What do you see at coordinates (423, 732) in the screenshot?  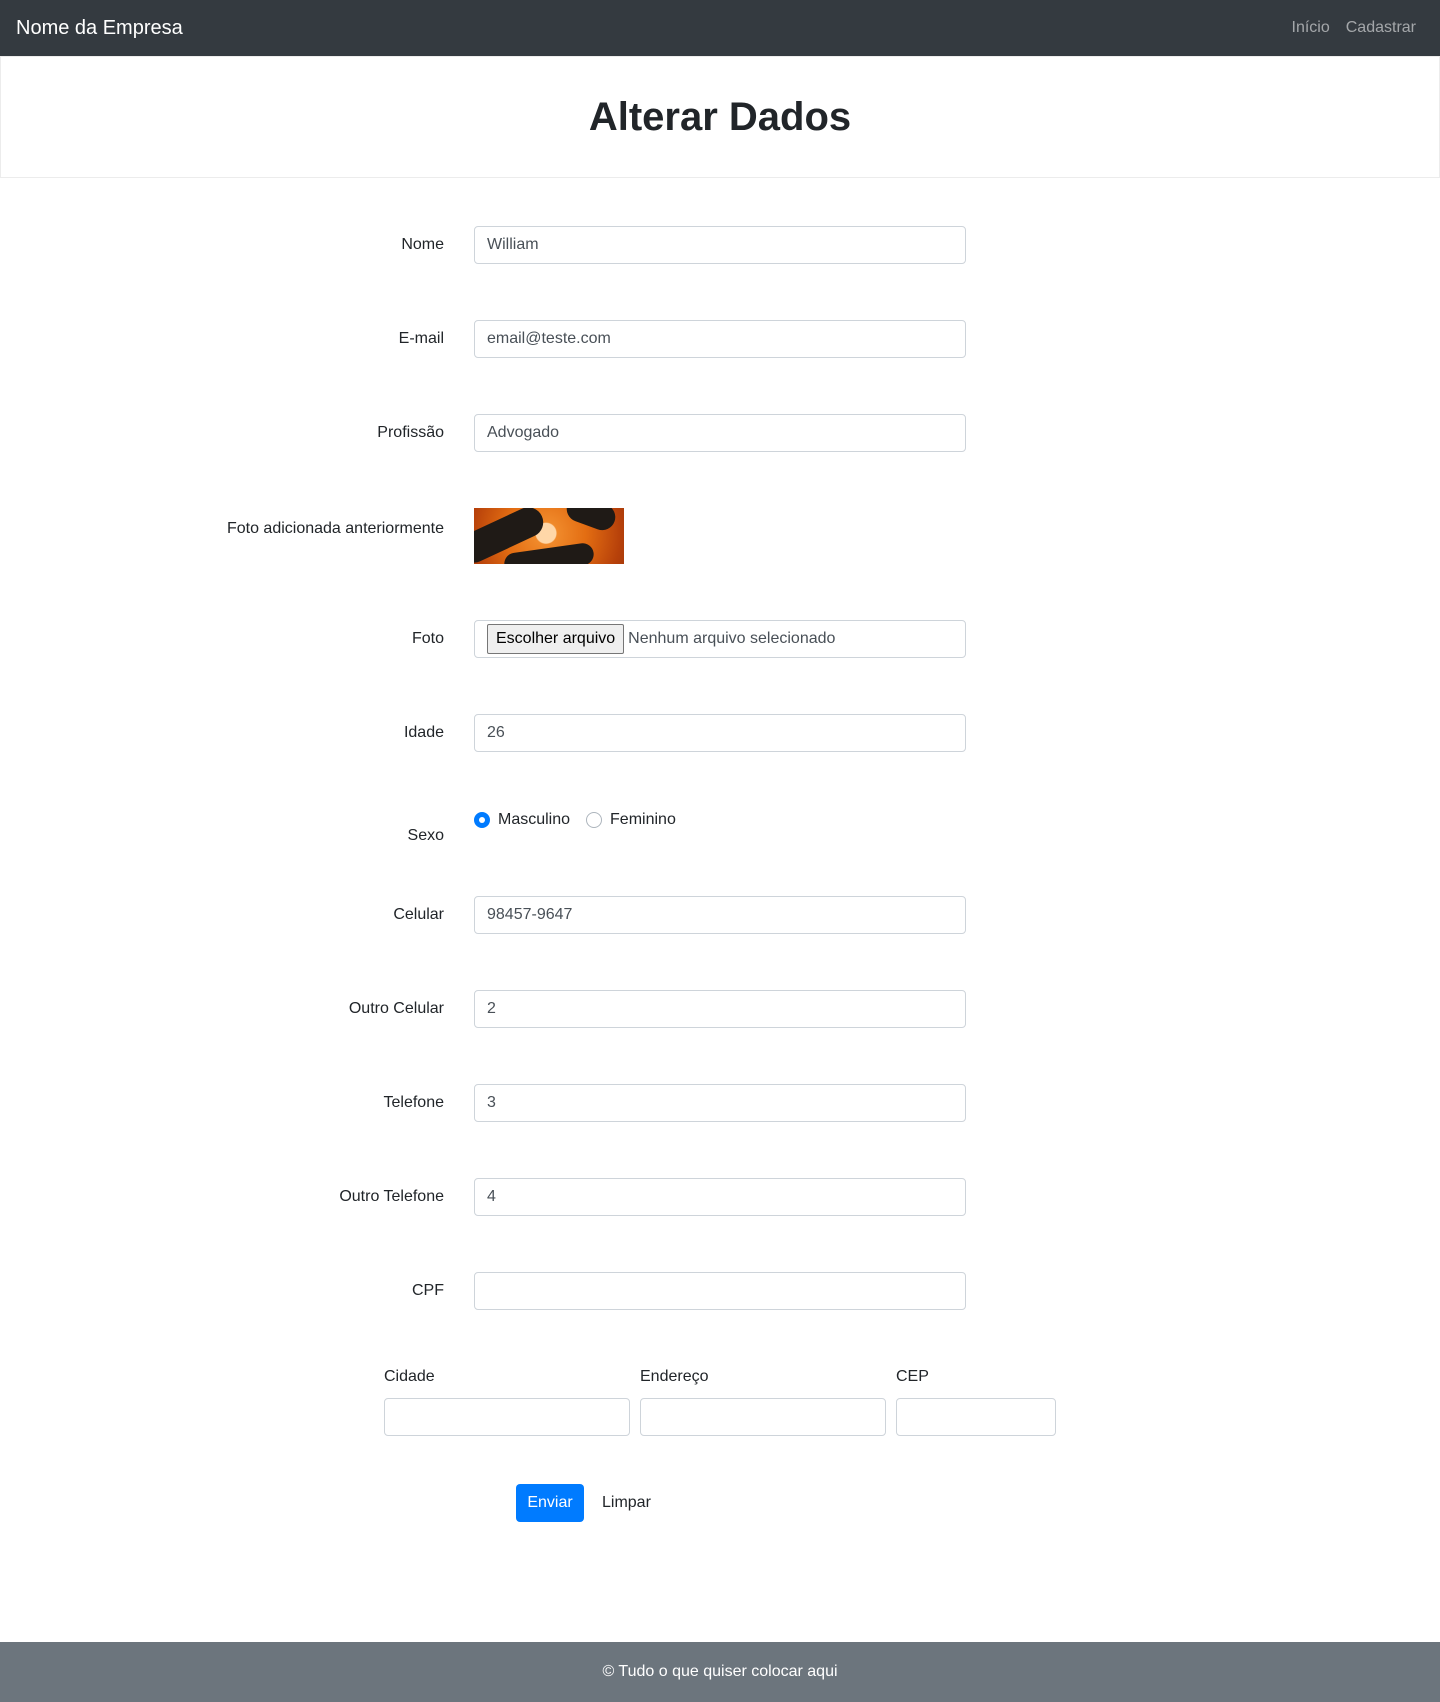 I see `idade-label: Idade` at bounding box center [423, 732].